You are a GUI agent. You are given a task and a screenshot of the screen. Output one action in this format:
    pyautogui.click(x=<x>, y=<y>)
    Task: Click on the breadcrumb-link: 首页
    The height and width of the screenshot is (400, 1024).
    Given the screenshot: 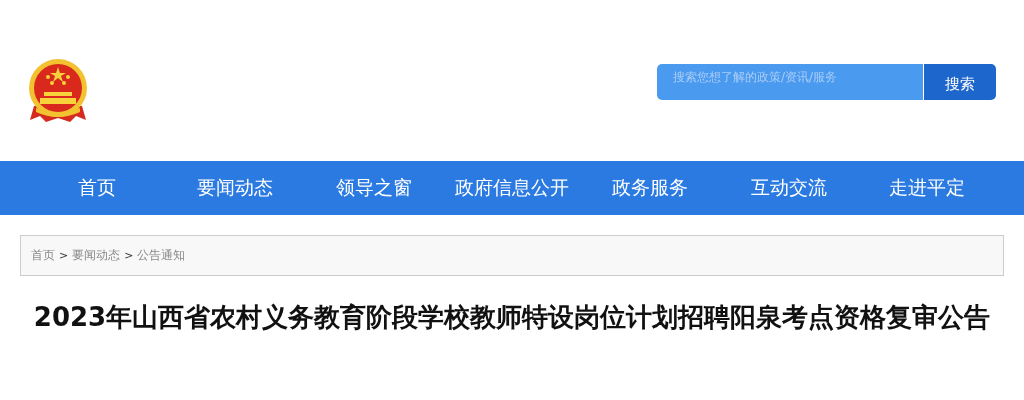 What is the action you would take?
    pyautogui.click(x=43, y=255)
    